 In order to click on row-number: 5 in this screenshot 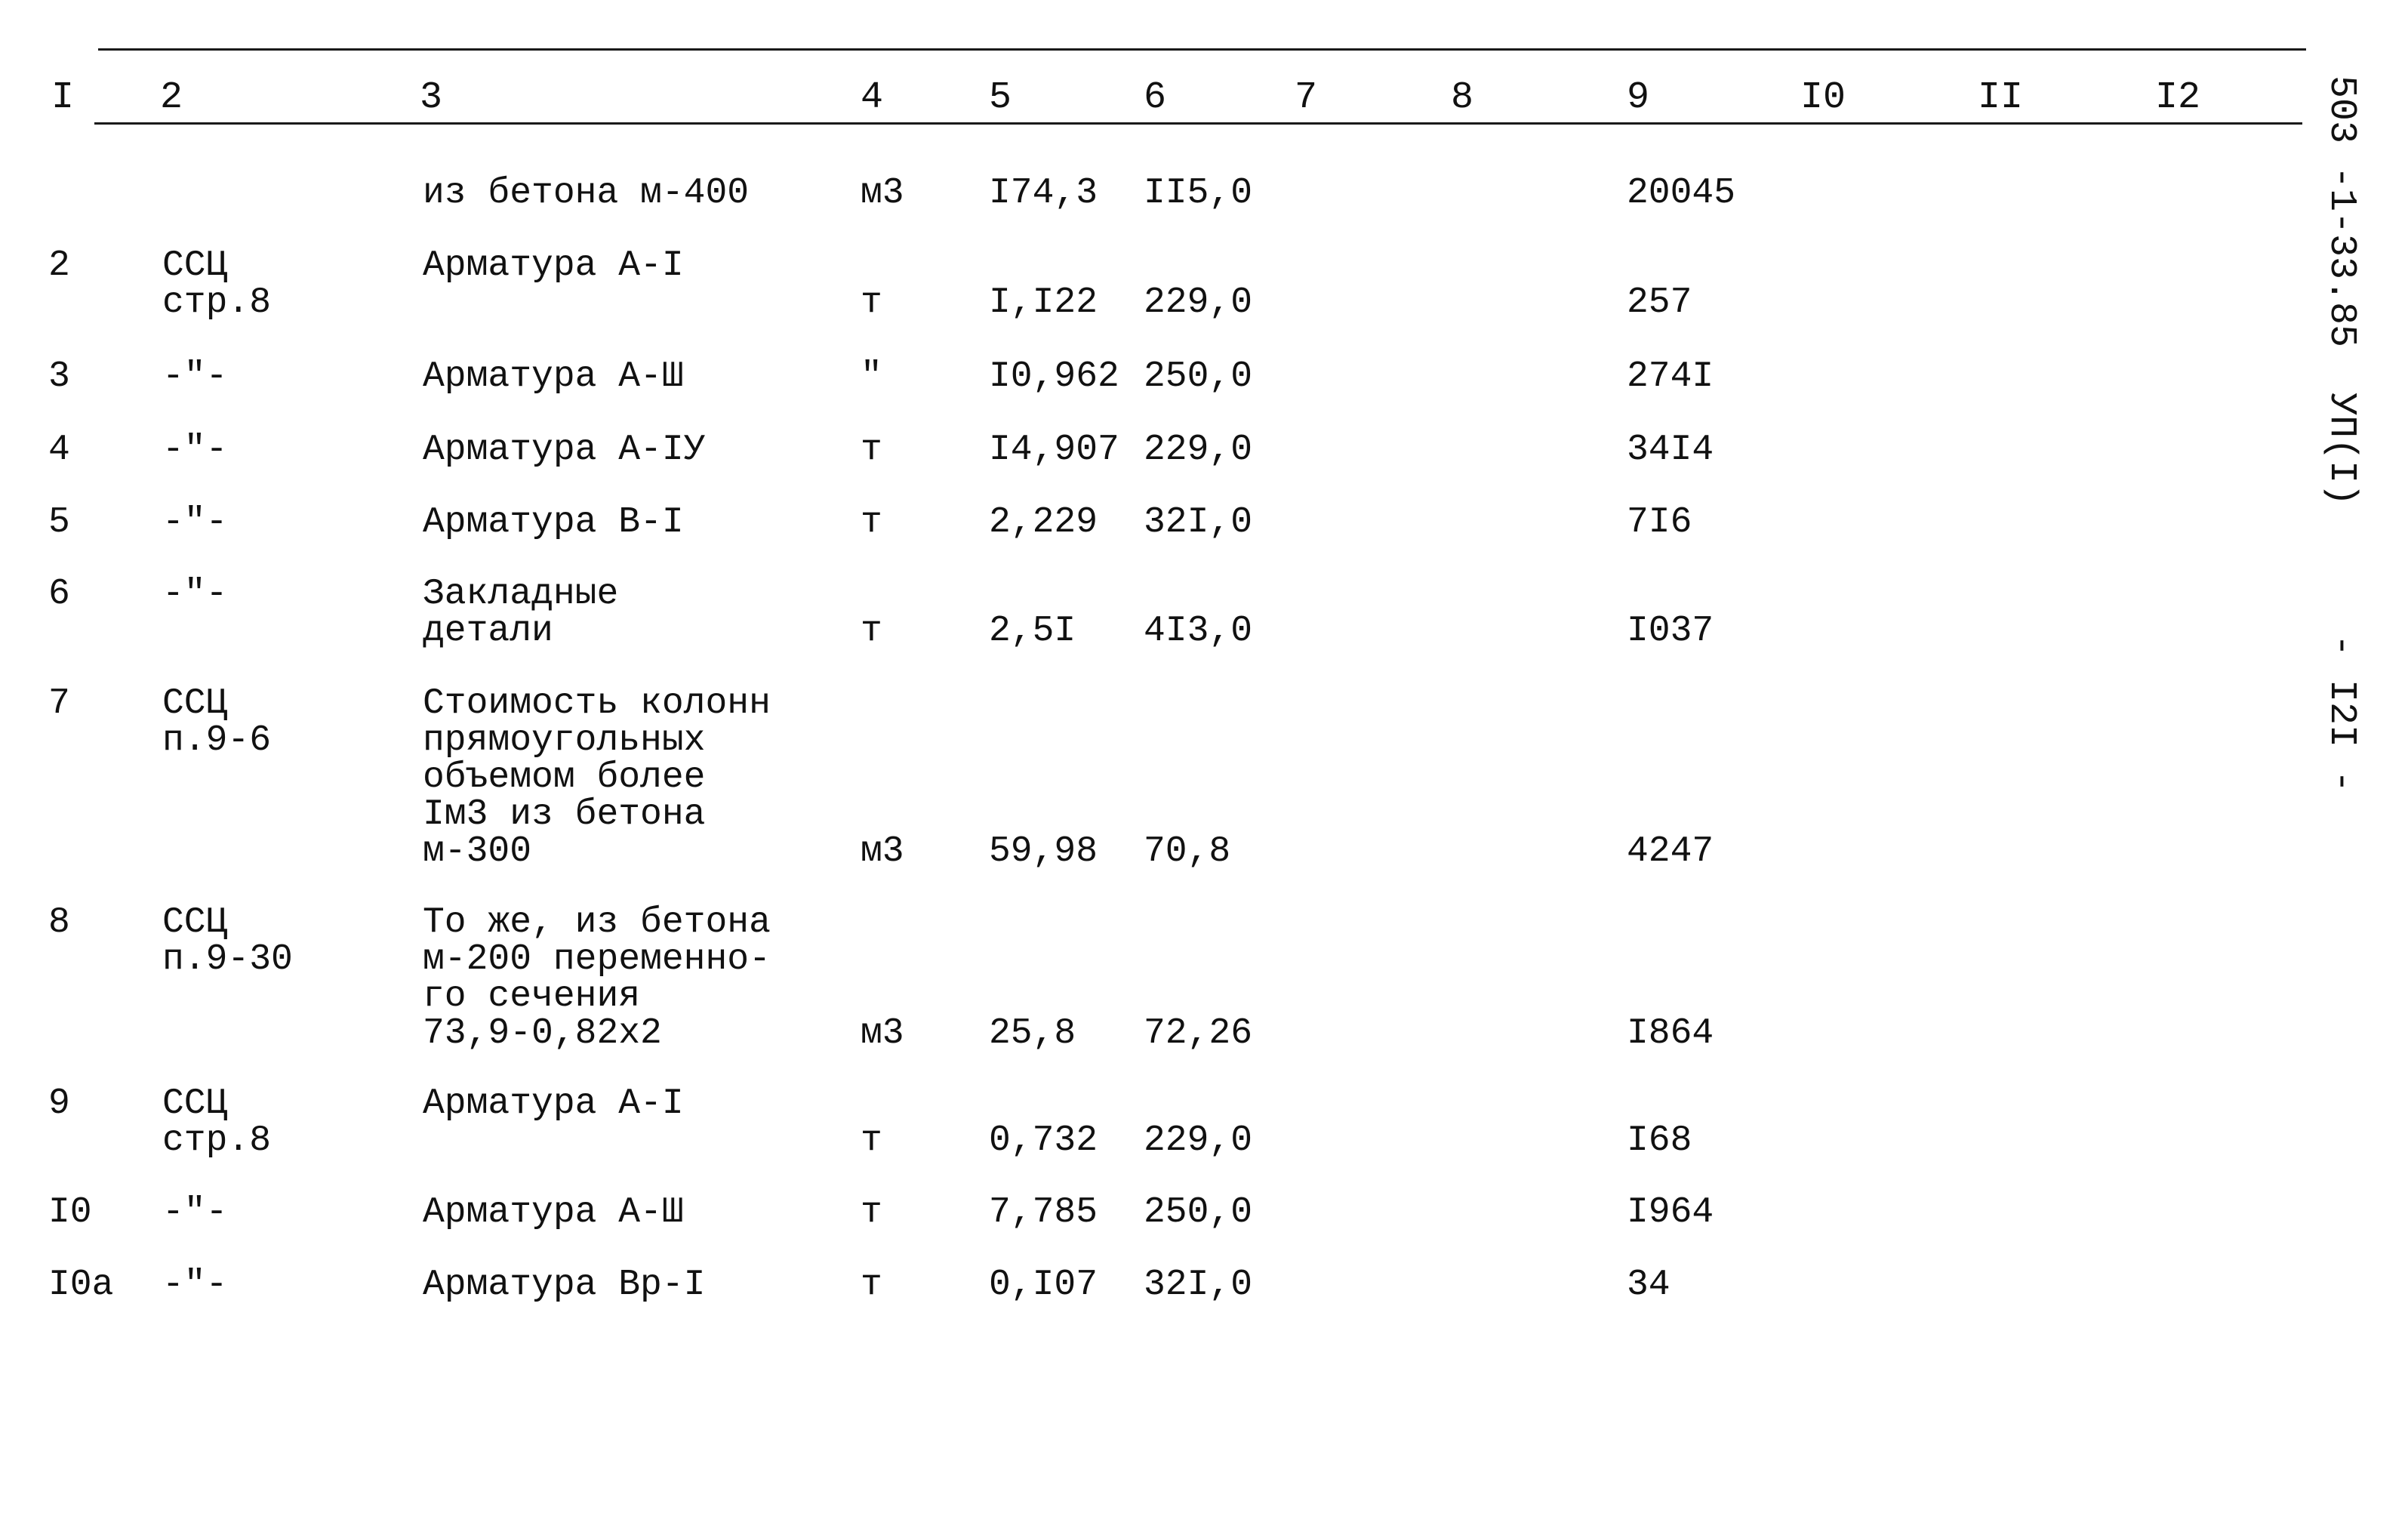, I will do `click(59, 522)`.